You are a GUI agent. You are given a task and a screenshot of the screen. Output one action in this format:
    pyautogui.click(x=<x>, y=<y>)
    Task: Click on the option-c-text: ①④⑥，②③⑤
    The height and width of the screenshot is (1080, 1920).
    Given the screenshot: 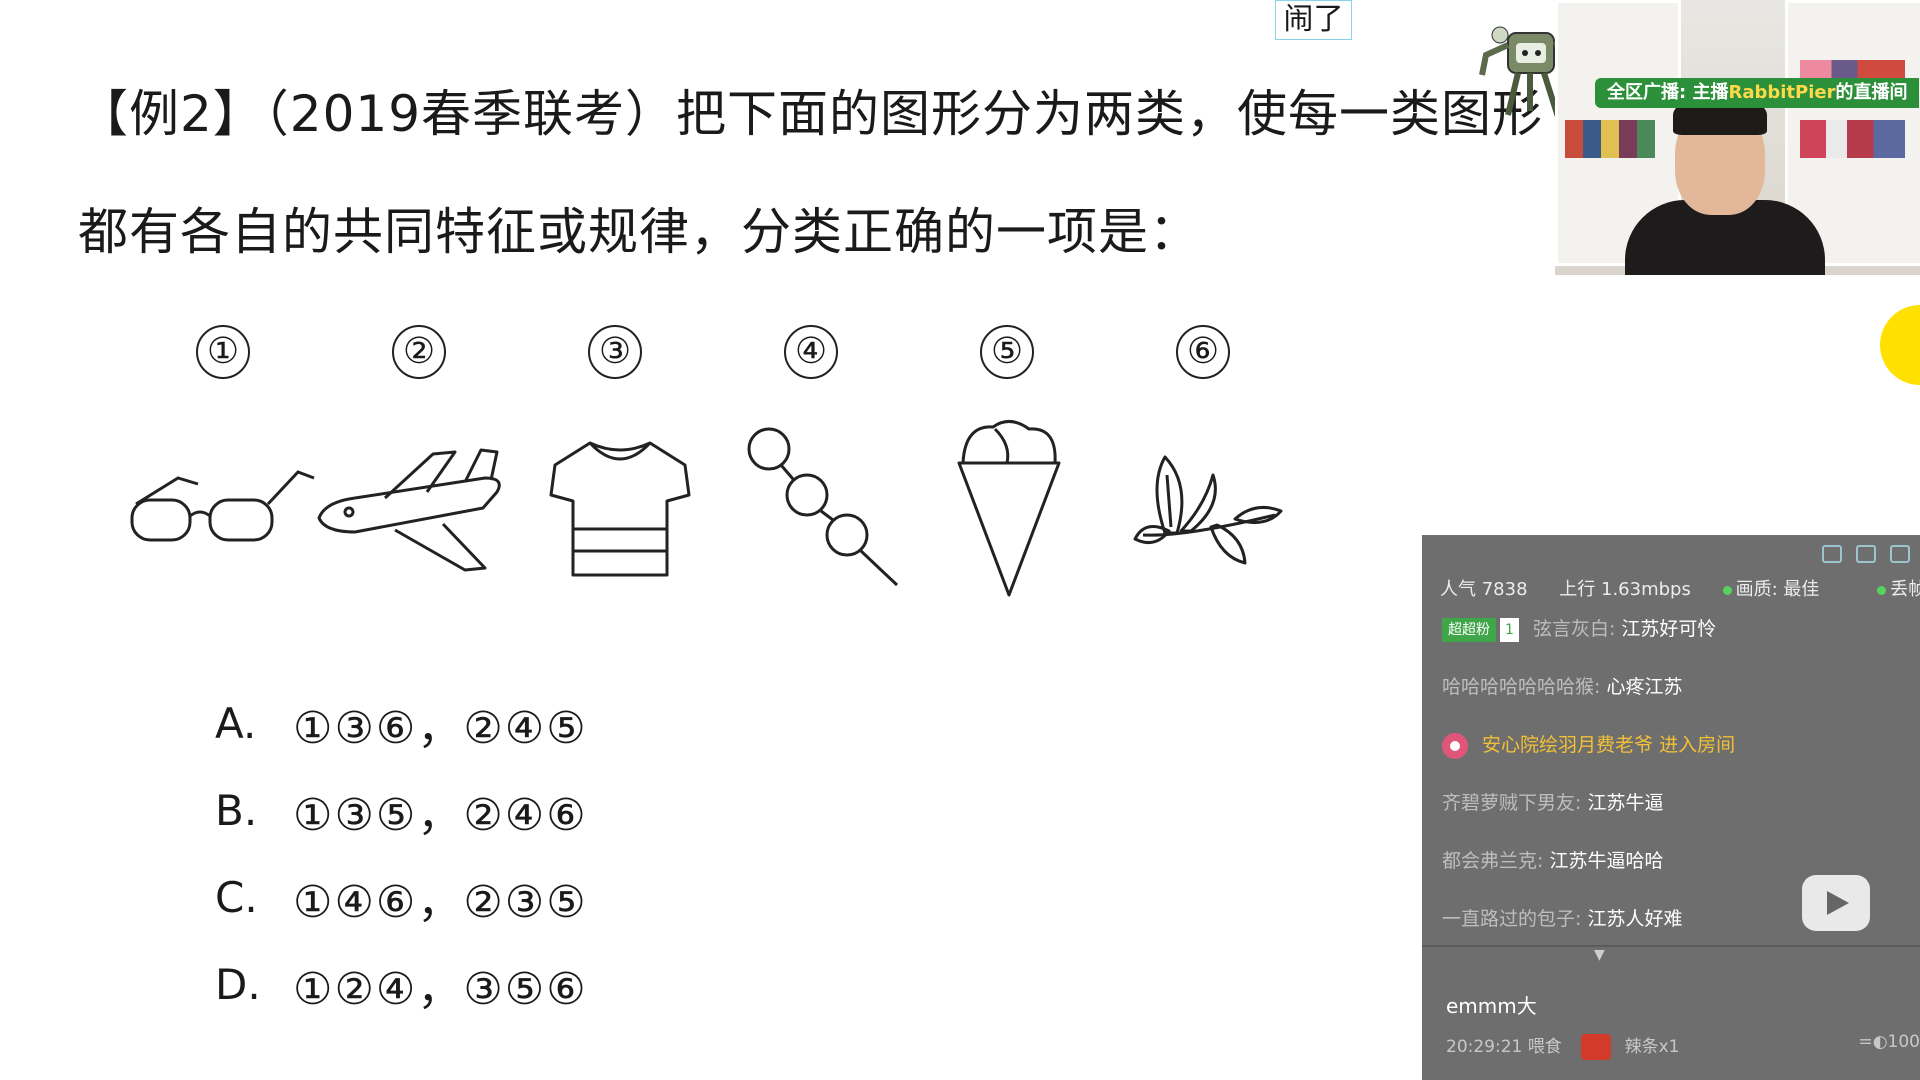 What is the action you would take?
    pyautogui.click(x=440, y=902)
    